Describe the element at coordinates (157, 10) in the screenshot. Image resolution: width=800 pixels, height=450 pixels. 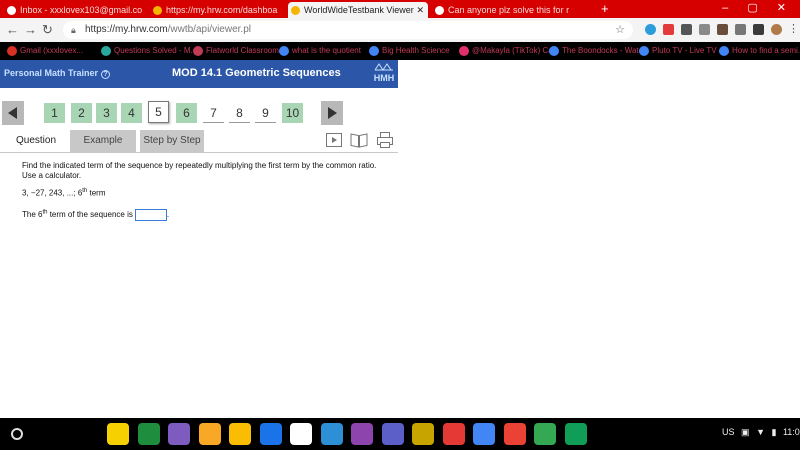
I see `hrw-favicon-icon` at that location.